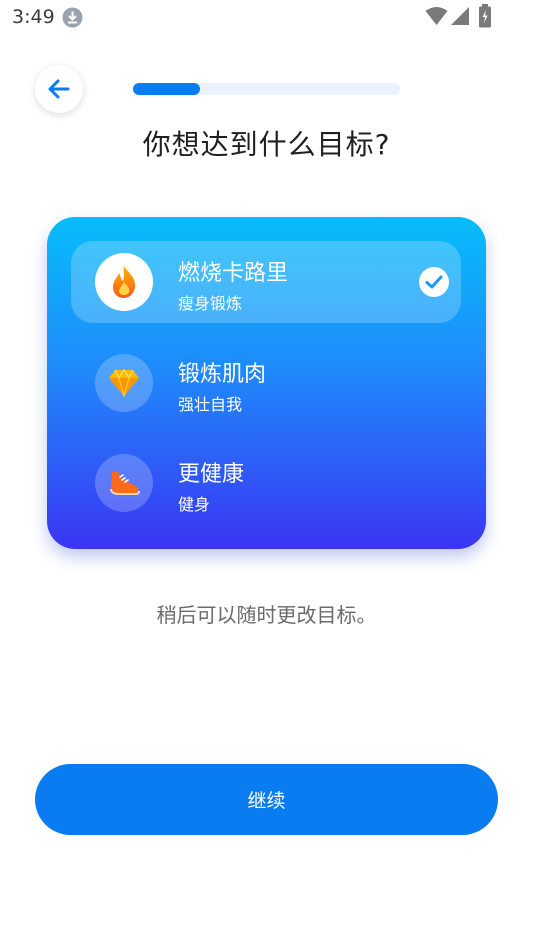 The image size is (533, 948). Describe the element at coordinates (266, 615) in the screenshot. I see `hint-text: 稍后可以随时更改目标。` at that location.